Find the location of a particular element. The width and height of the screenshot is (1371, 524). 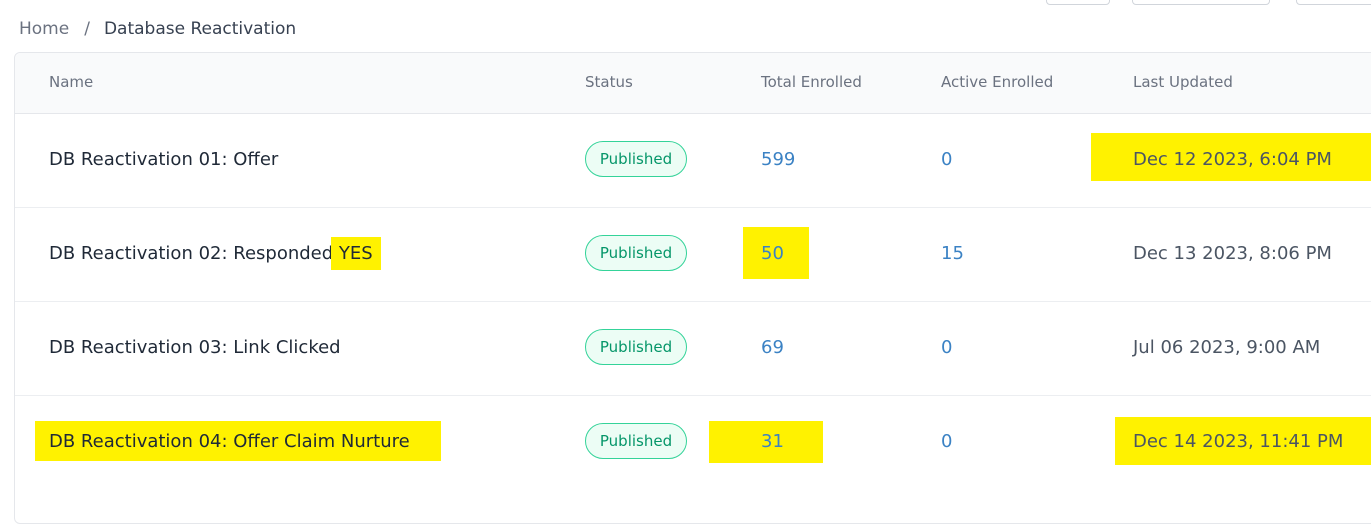

workflow-name-link: DB Reactivation 02: Responded YES is located at coordinates (215, 253).